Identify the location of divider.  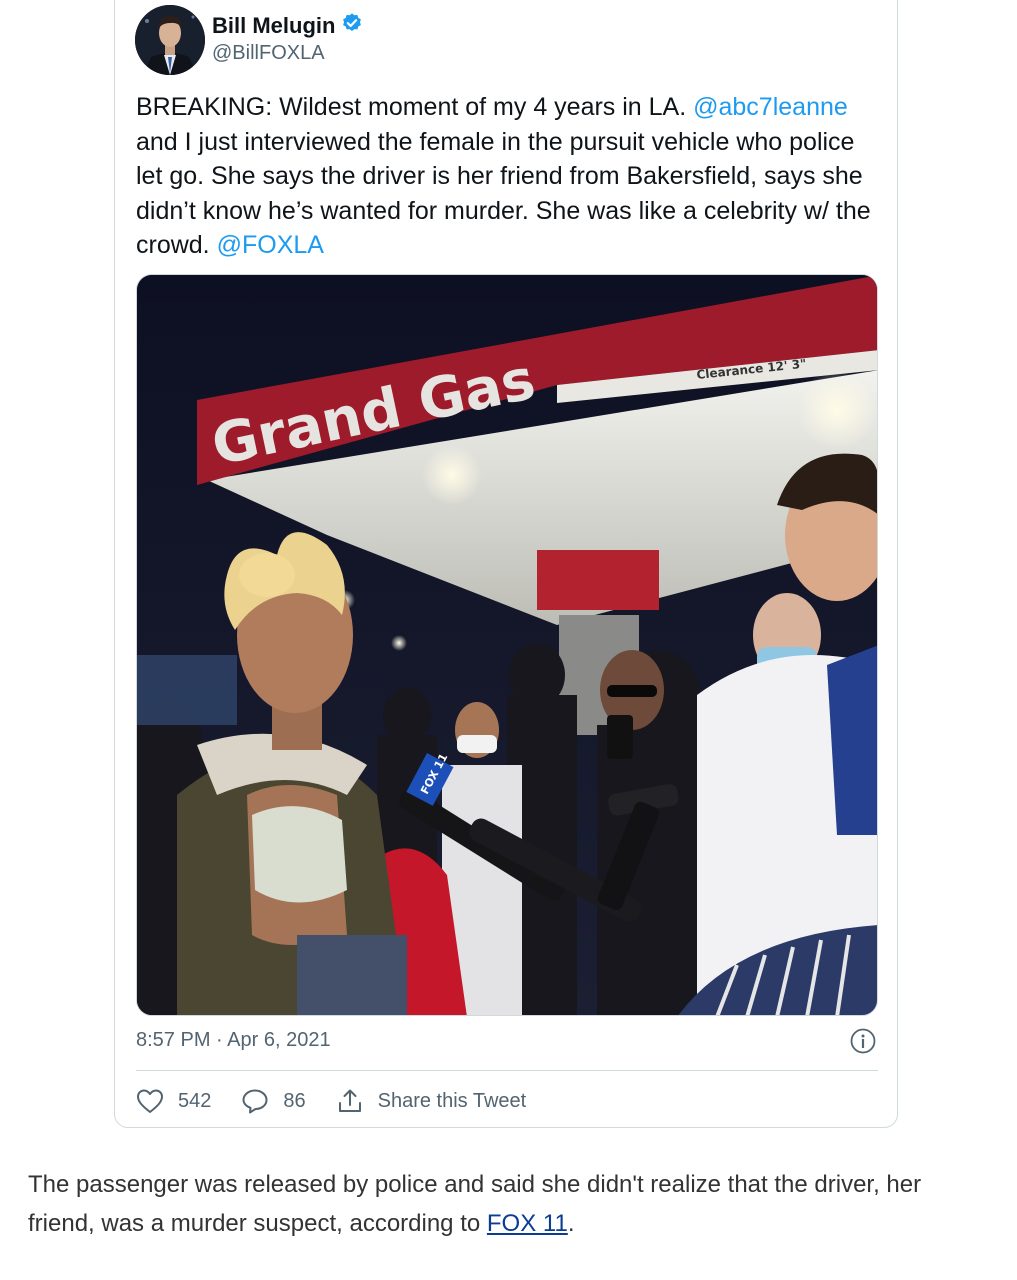
(507, 1070).